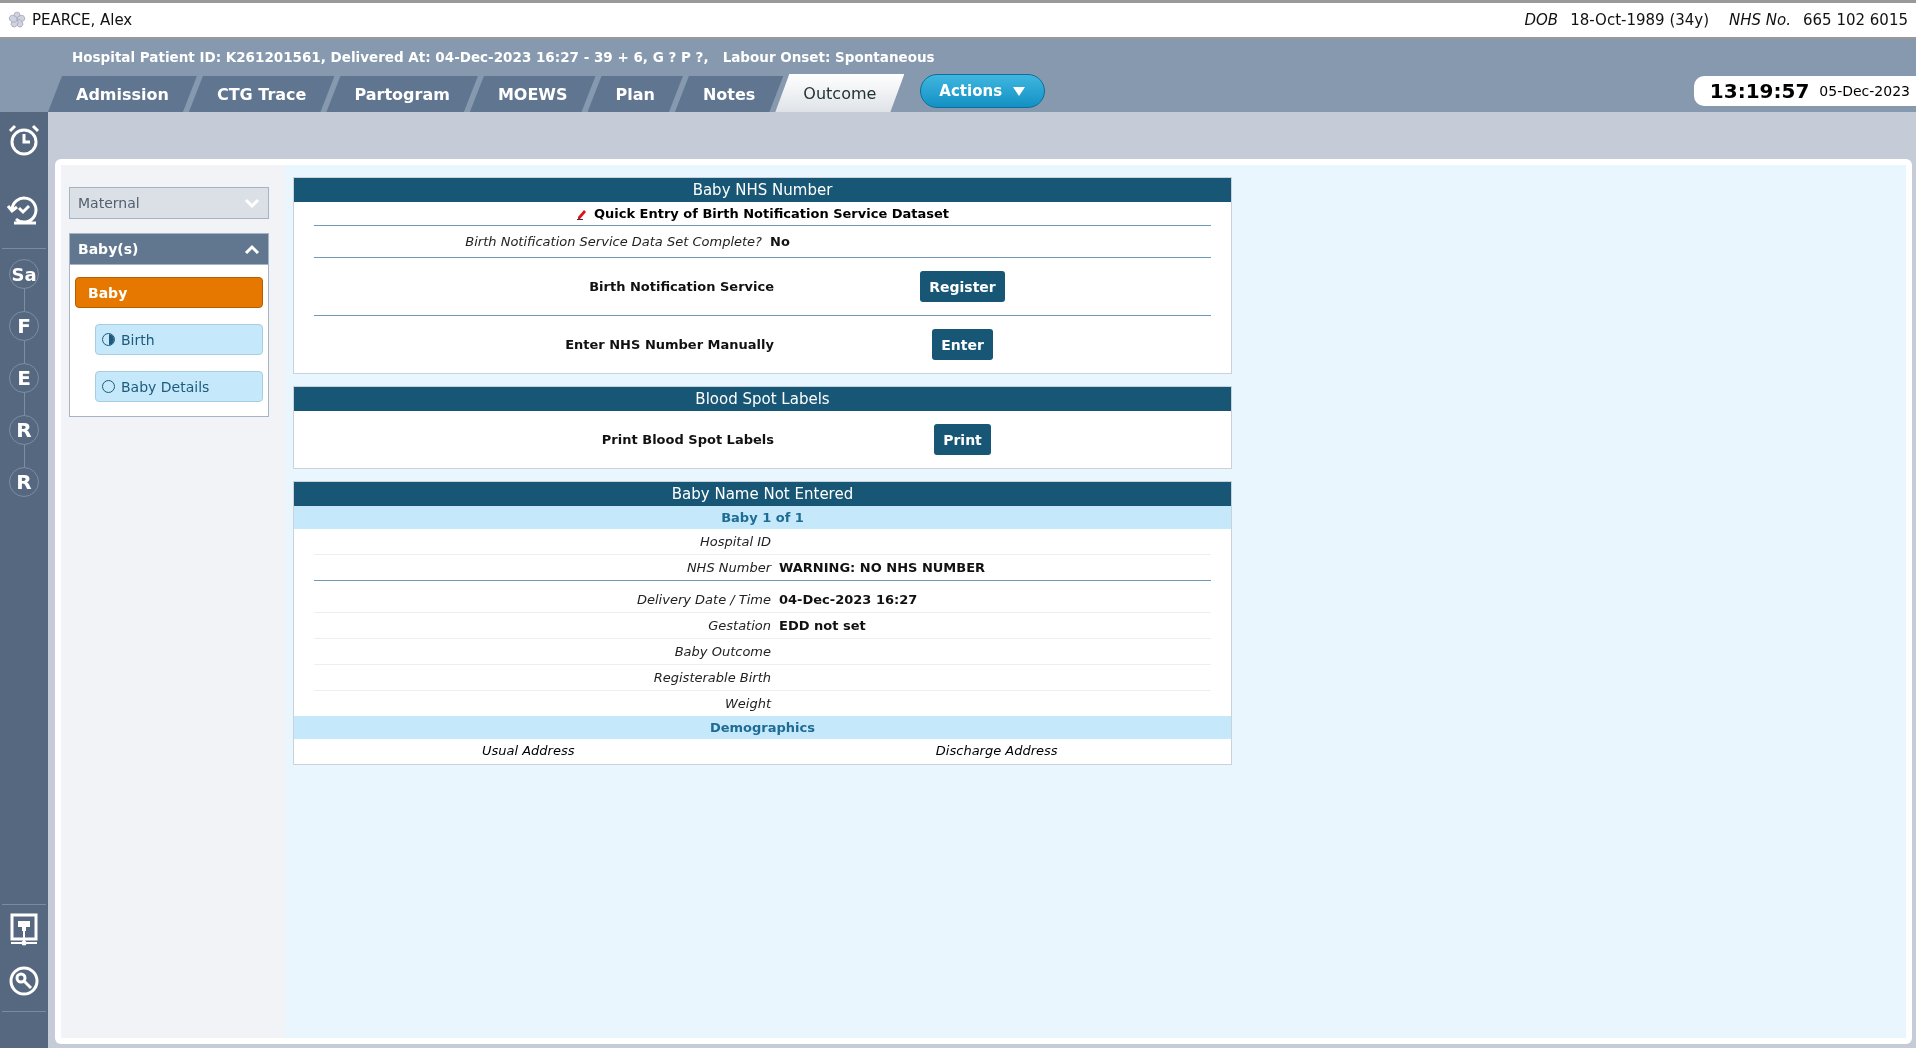 The height and width of the screenshot is (1048, 1916). Describe the element at coordinates (581, 213) in the screenshot. I see `pencil-icon` at that location.